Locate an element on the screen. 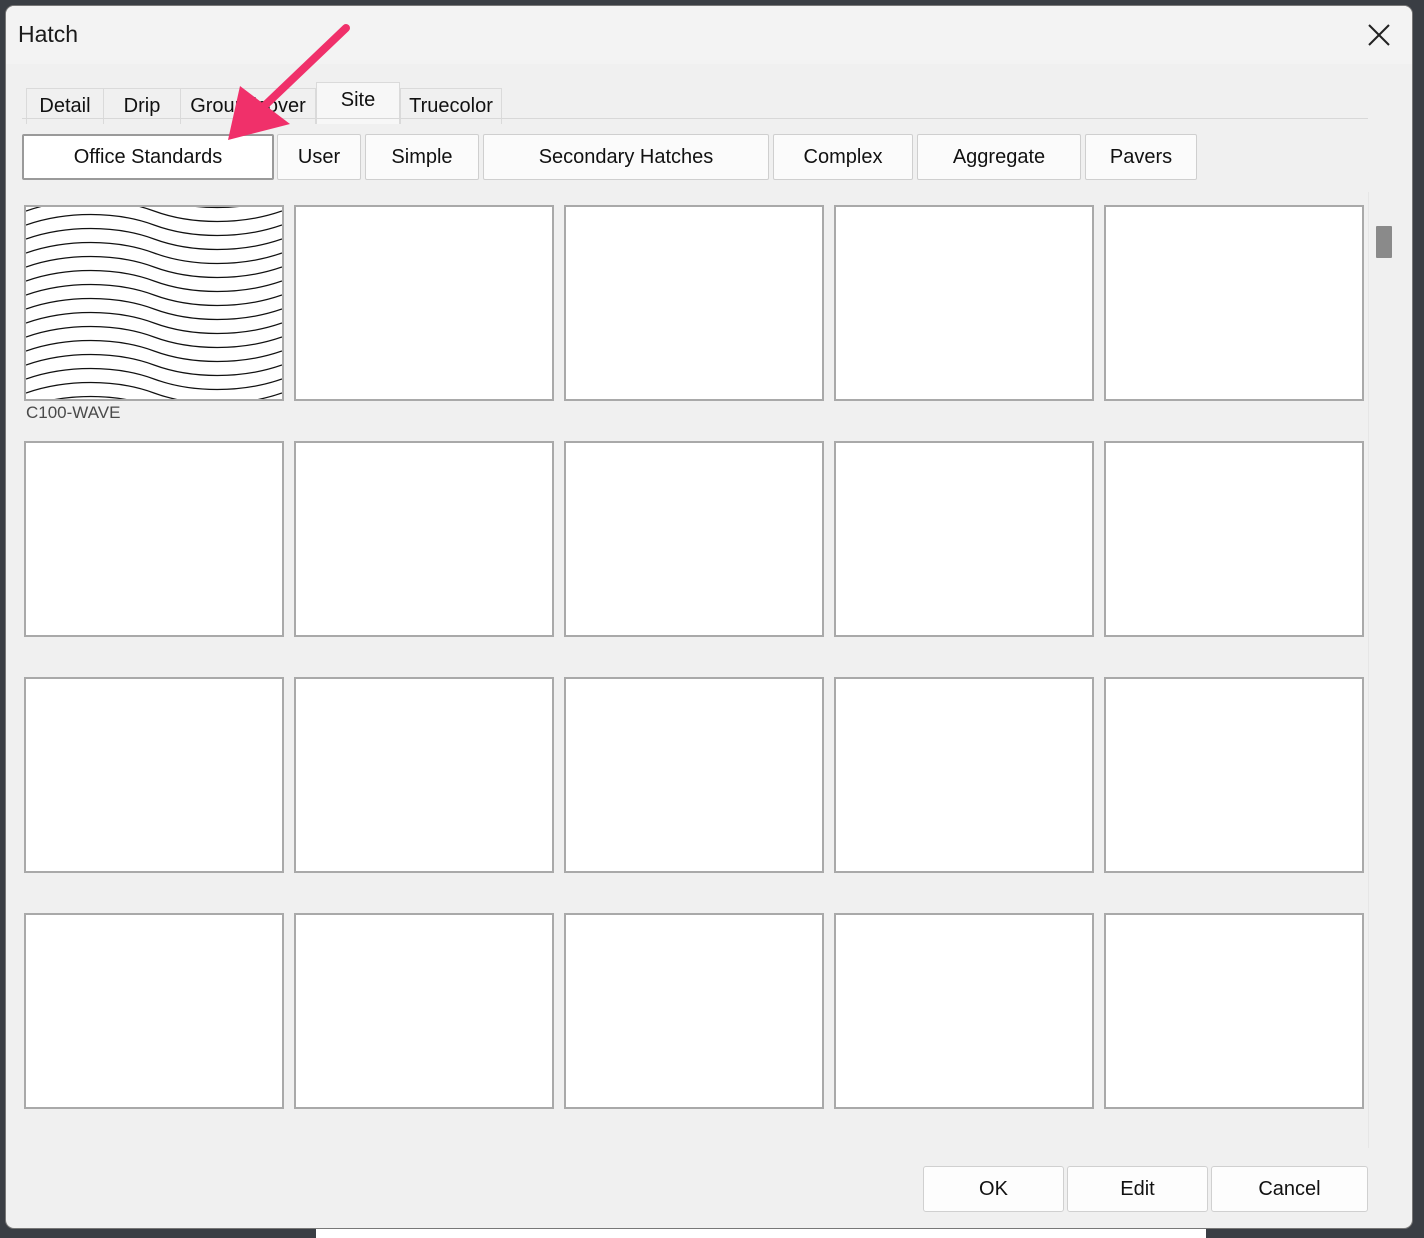 This screenshot has width=1424, height=1238. edit-button: Edit is located at coordinates (1137, 1189).